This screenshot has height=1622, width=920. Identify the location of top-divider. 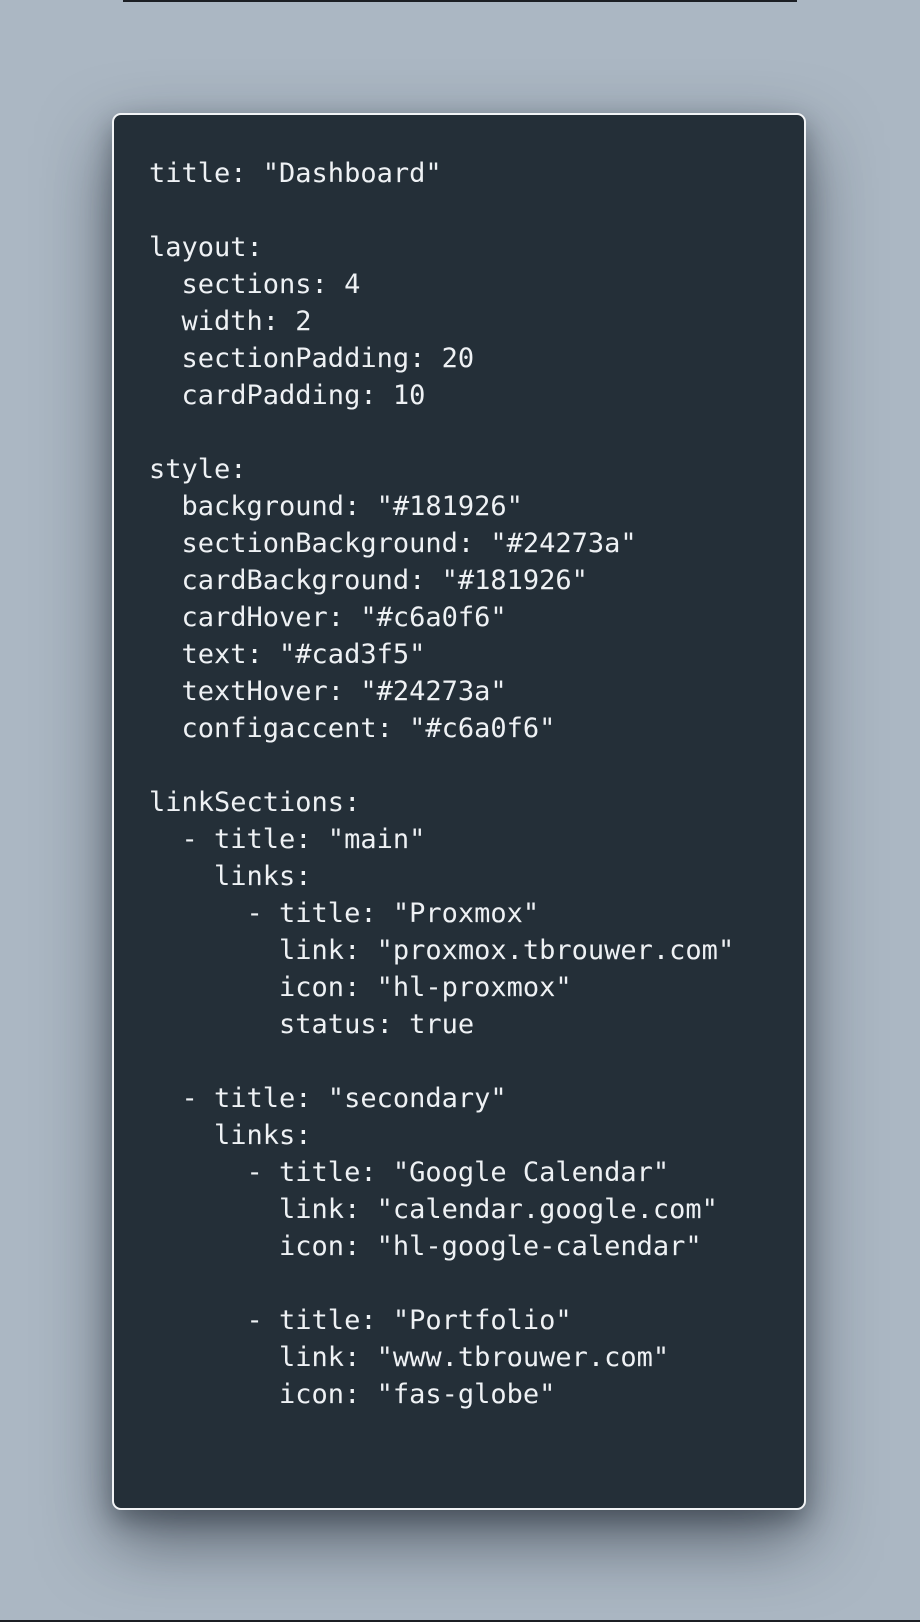
(460, 1).